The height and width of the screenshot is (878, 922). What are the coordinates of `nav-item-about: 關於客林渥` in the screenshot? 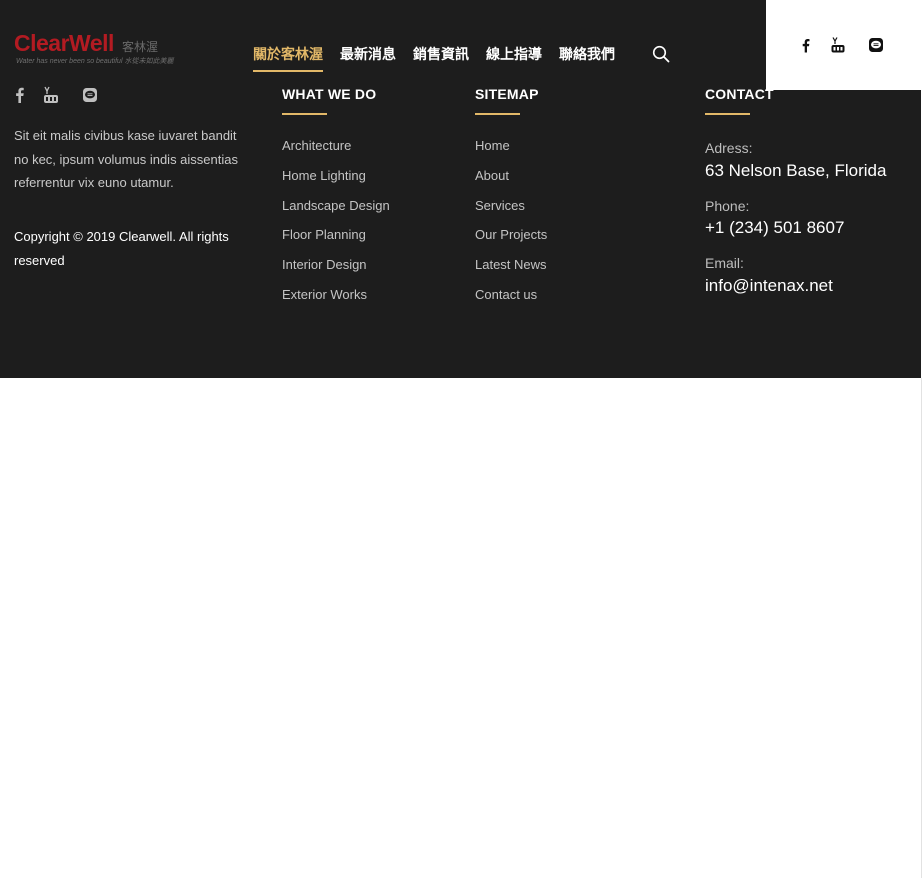 It's located at (288, 58).